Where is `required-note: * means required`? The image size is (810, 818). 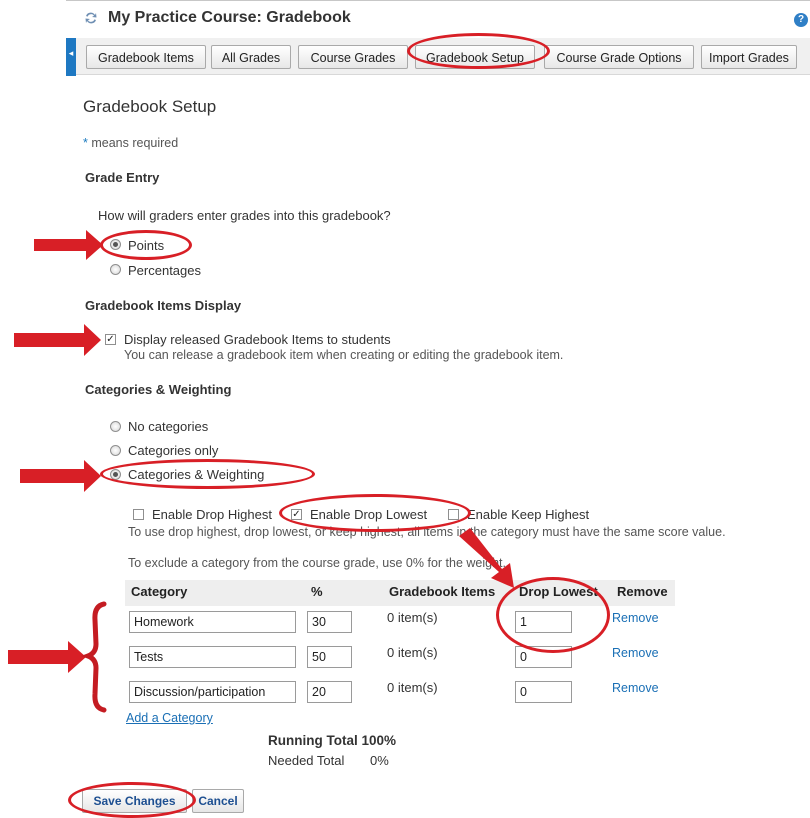 required-note: * means required is located at coordinates (130, 143).